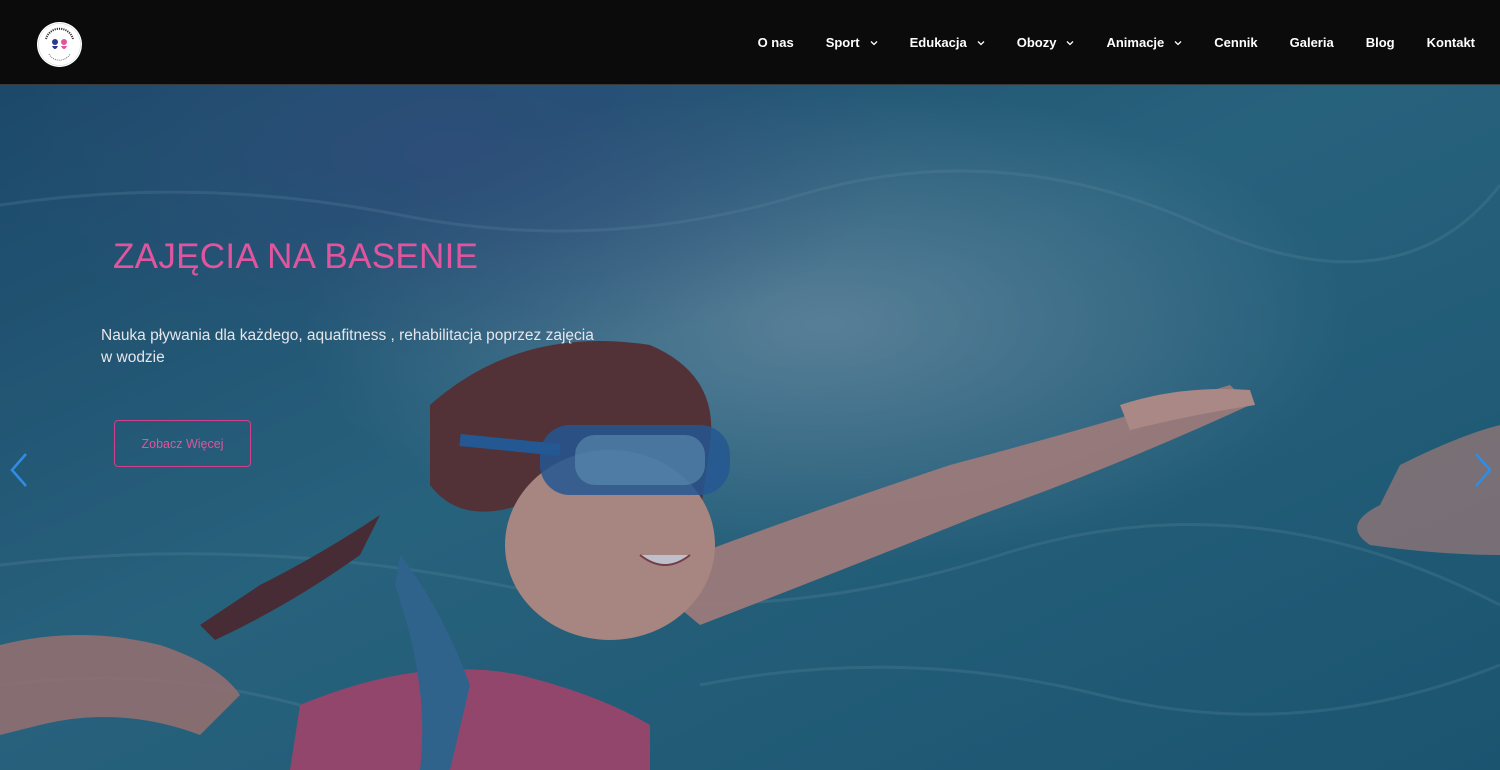 Image resolution: width=1500 pixels, height=770 pixels. I want to click on nav-item-obozy: Obozy, so click(1046, 42).